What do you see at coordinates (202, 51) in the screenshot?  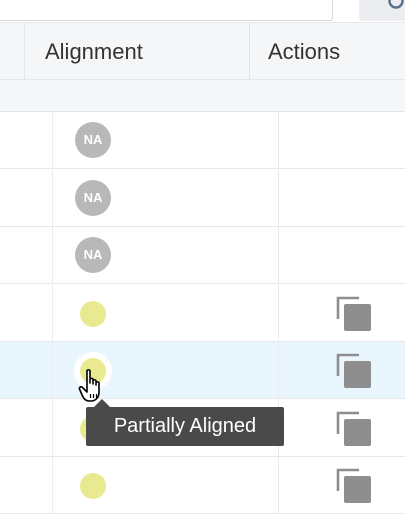 I see `table-header: Alignment Actions` at bounding box center [202, 51].